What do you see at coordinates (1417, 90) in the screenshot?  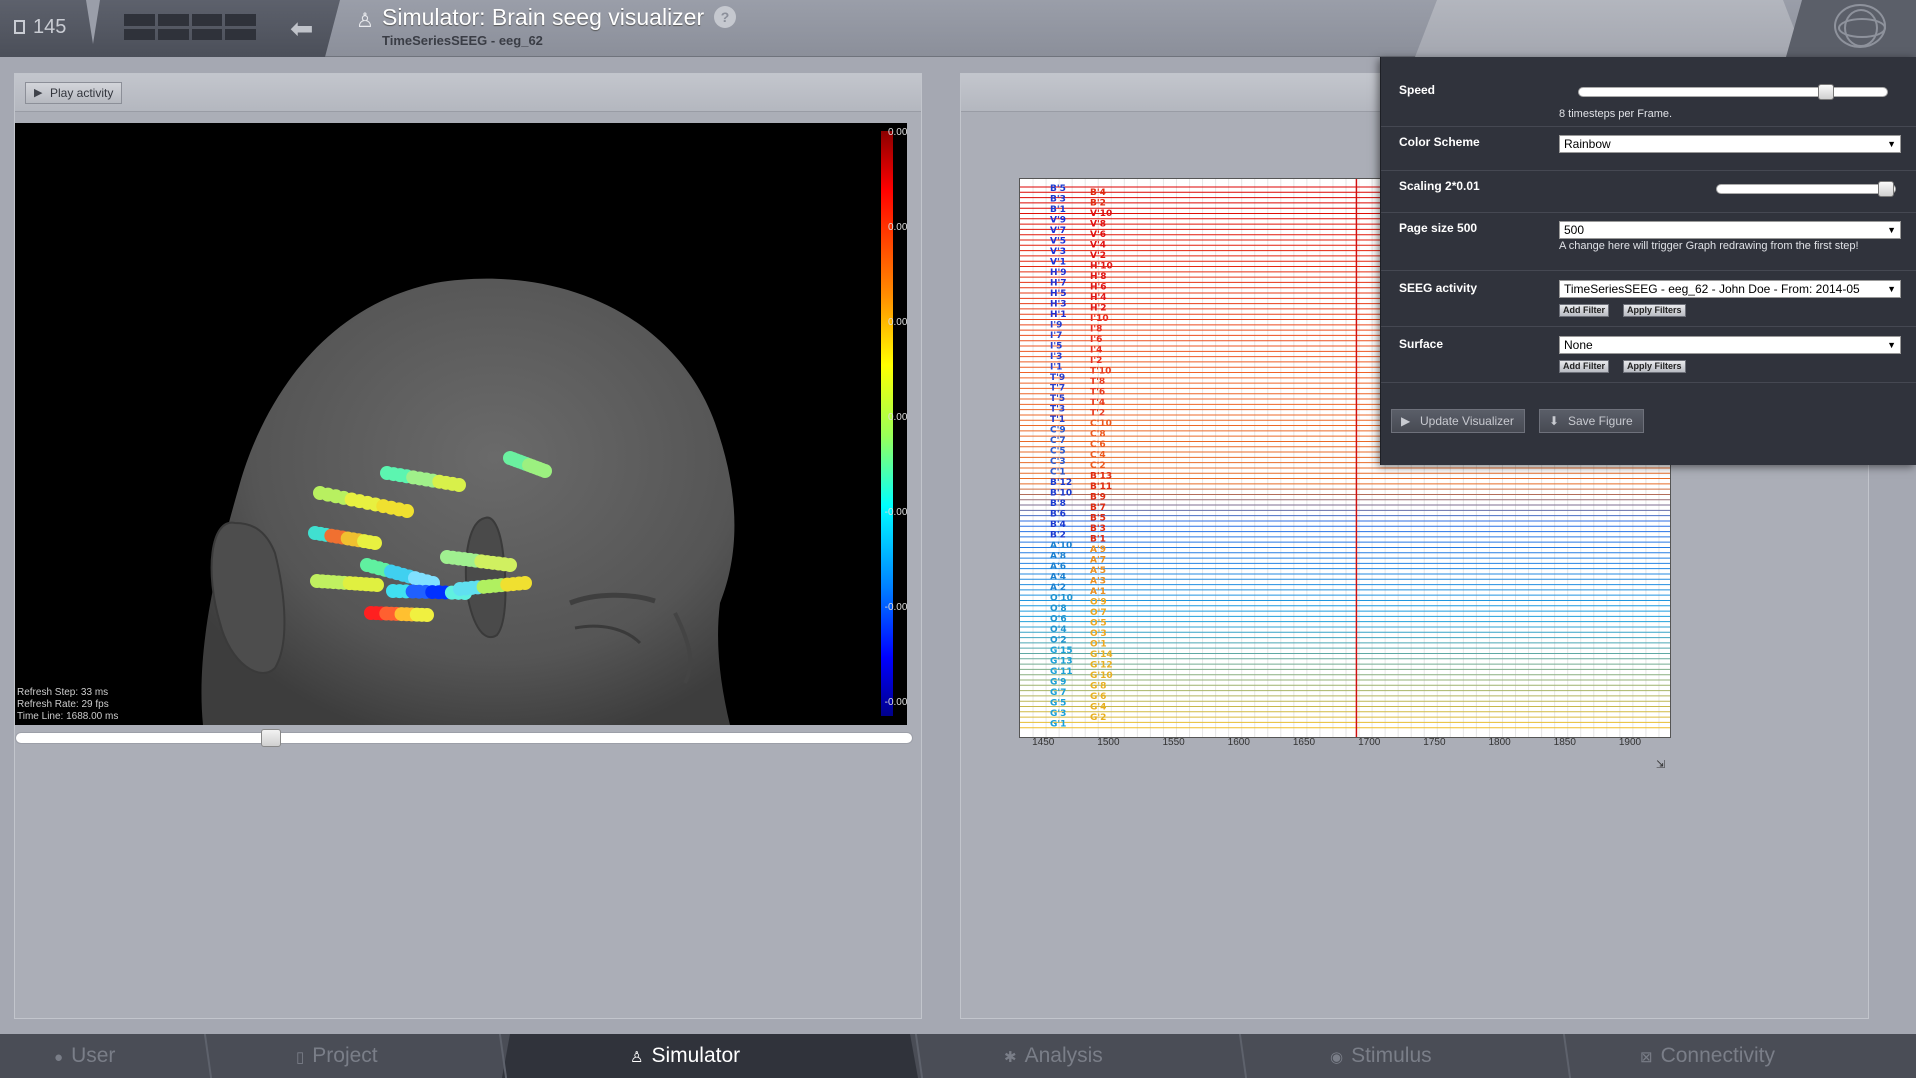 I see `speed-label: Speed` at bounding box center [1417, 90].